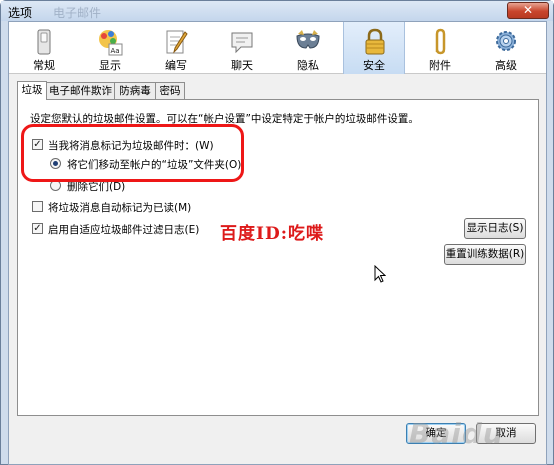 The image size is (554, 465). What do you see at coordinates (177, 42) in the screenshot?
I see `compose-icon` at bounding box center [177, 42].